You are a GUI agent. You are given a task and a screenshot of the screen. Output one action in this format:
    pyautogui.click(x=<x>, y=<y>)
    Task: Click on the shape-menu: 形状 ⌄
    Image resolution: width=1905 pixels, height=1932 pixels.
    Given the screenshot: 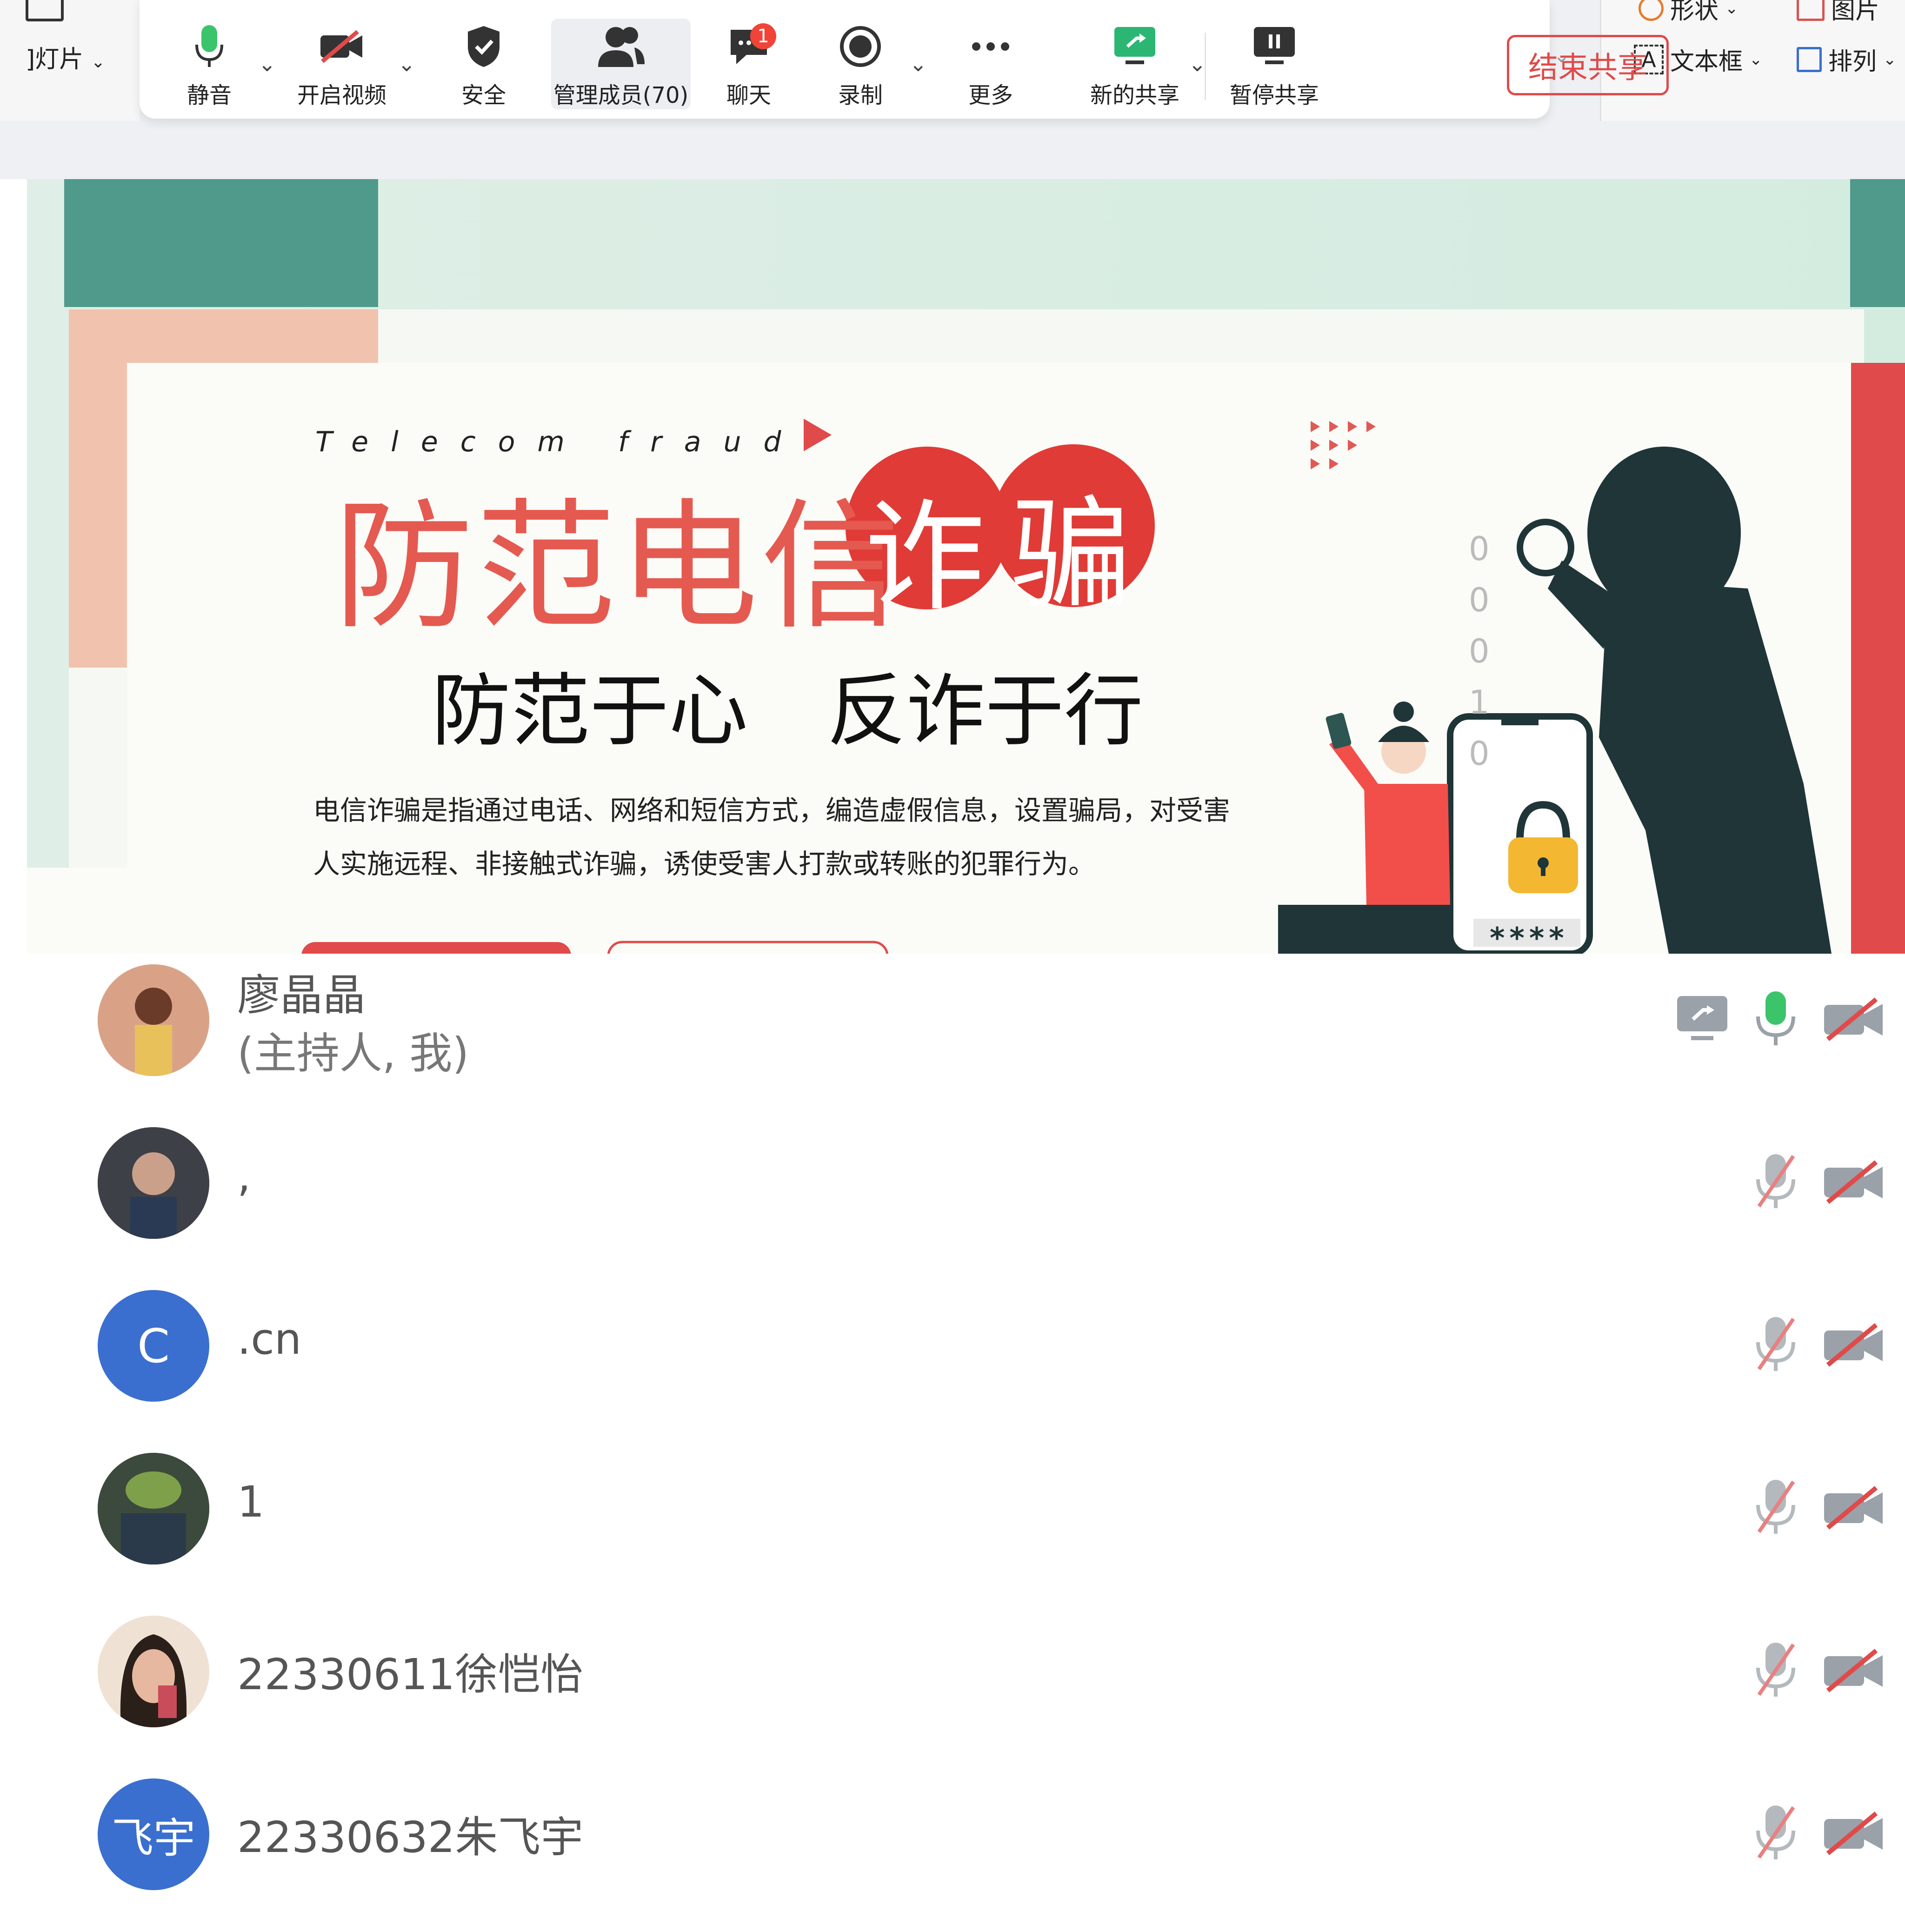 What is the action you would take?
    pyautogui.click(x=1688, y=13)
    